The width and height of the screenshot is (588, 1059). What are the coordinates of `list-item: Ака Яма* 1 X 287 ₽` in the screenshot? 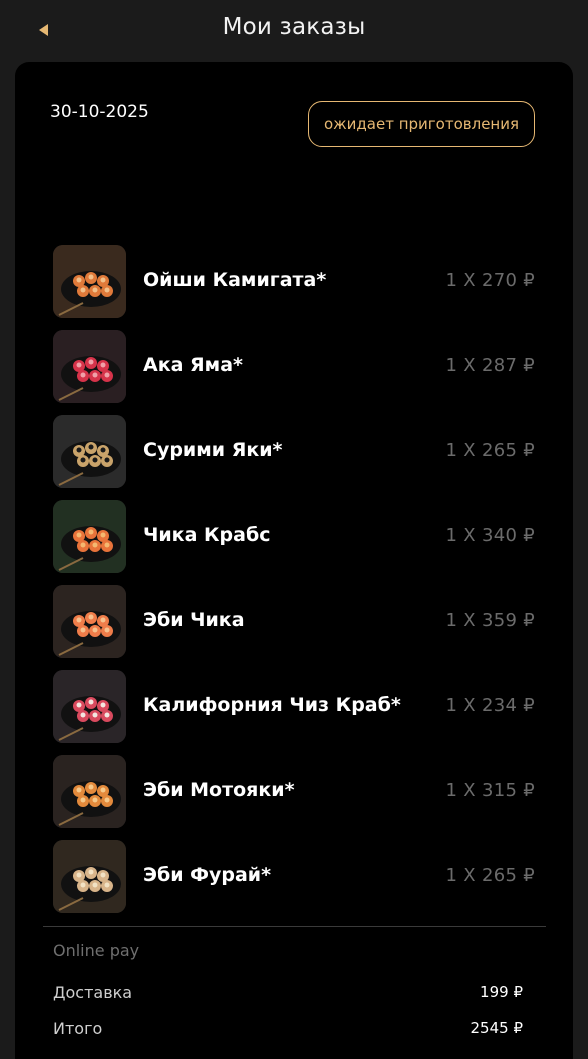 It's located at (294, 372).